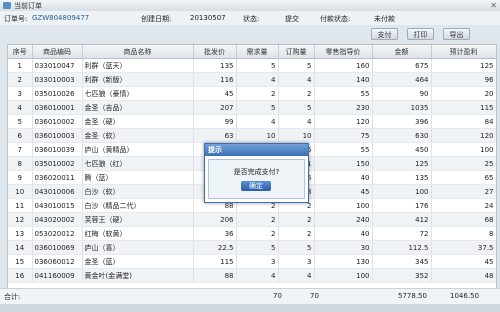  Describe the element at coordinates (402, 205) in the screenshot. I see `table-cell: 176` at that location.